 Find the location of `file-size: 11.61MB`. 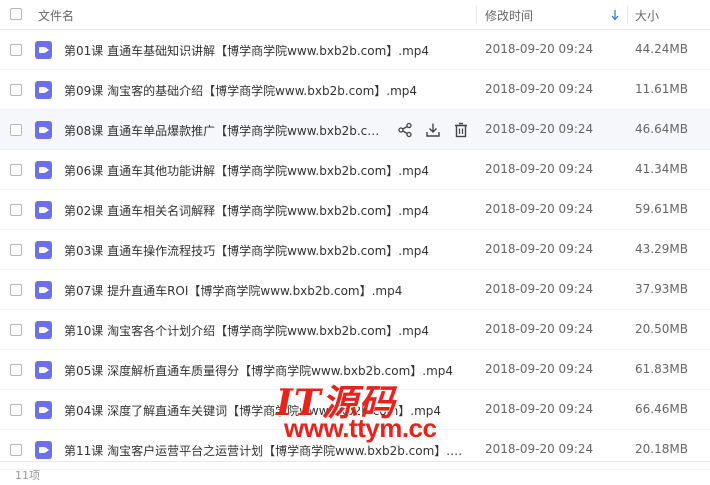

file-size: 11.61MB is located at coordinates (661, 89).